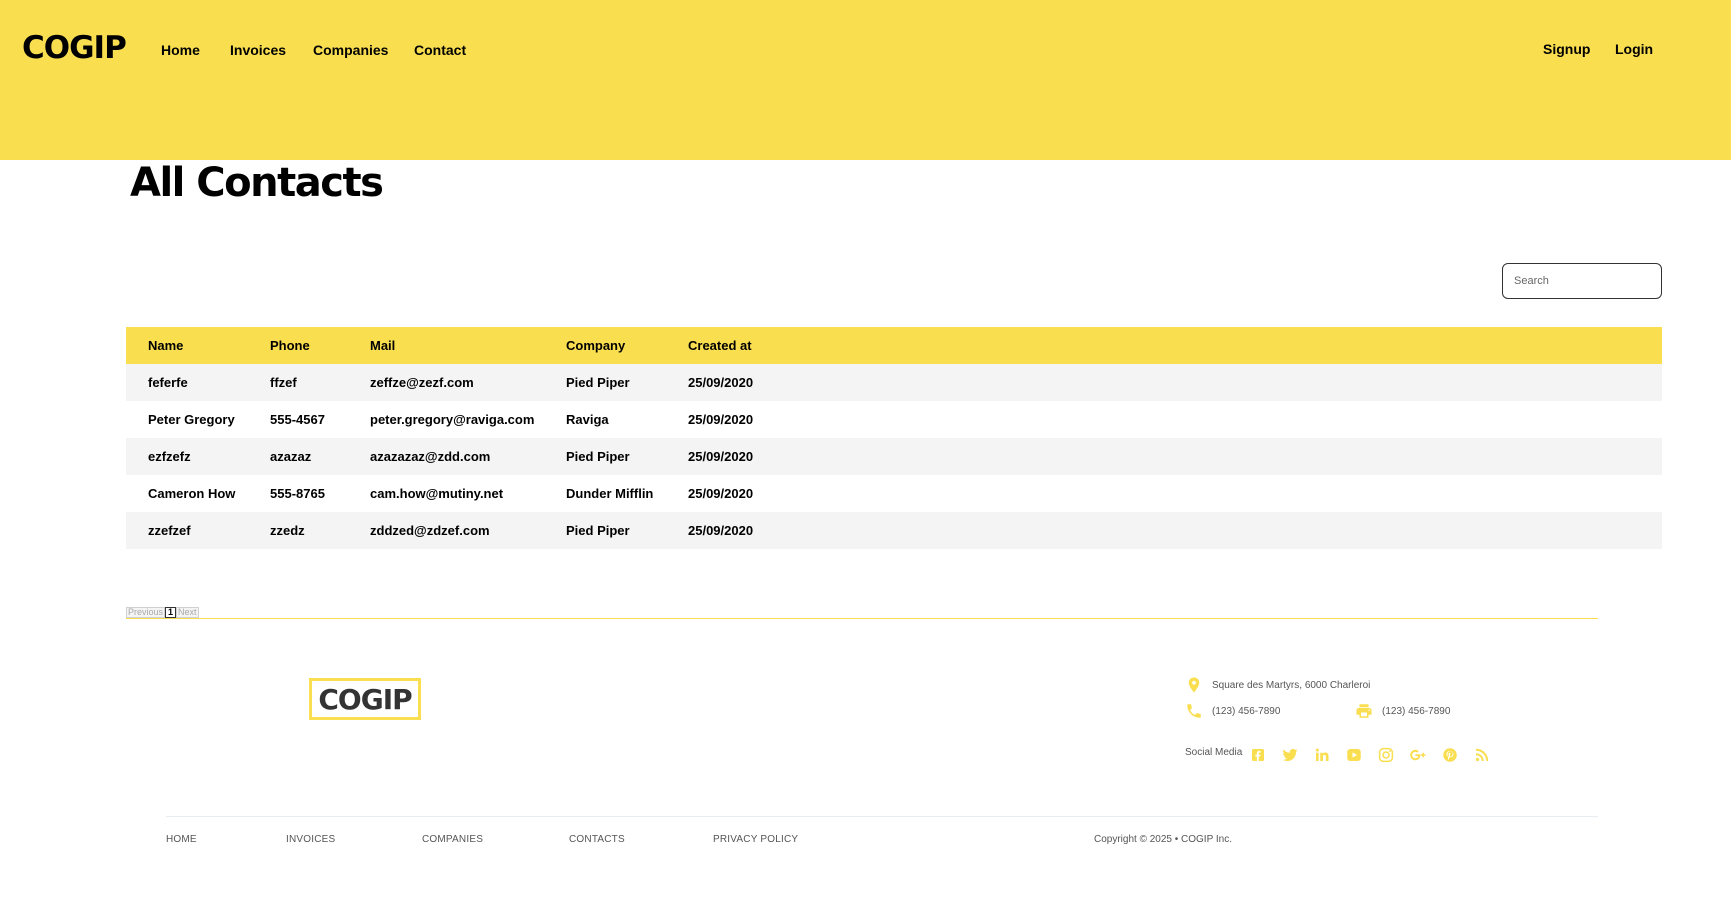 The image size is (1731, 903). I want to click on contact-mail: peter.gregory@raviga.com, so click(452, 419).